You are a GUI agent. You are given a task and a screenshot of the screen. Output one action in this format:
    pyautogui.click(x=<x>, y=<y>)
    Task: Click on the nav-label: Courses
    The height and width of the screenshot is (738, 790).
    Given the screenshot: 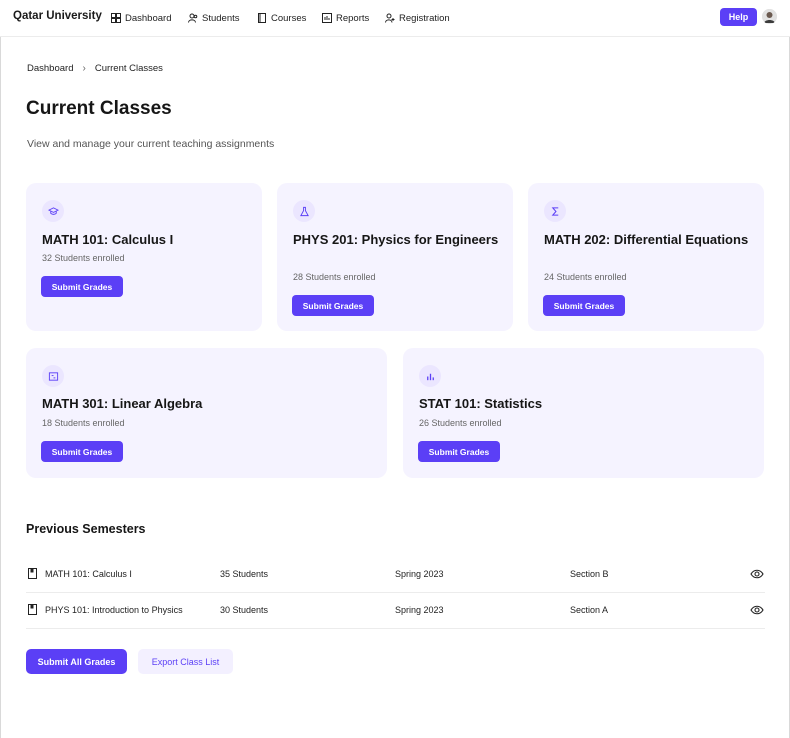 What is the action you would take?
    pyautogui.click(x=289, y=18)
    